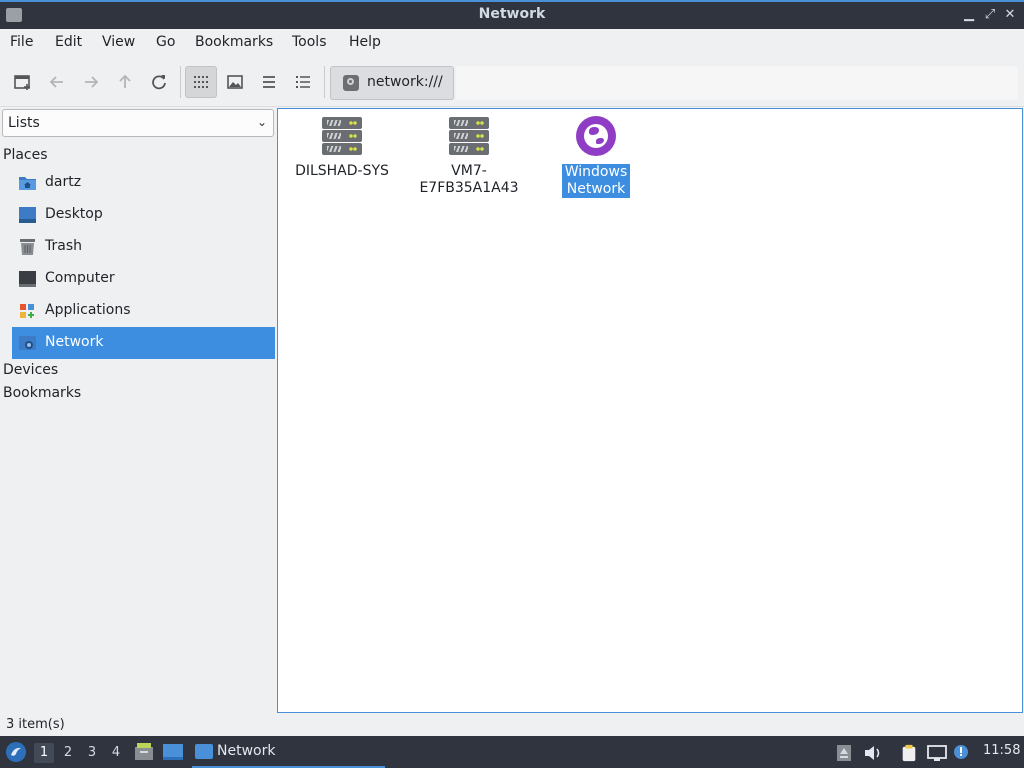  I want to click on up-button, so click(125, 82).